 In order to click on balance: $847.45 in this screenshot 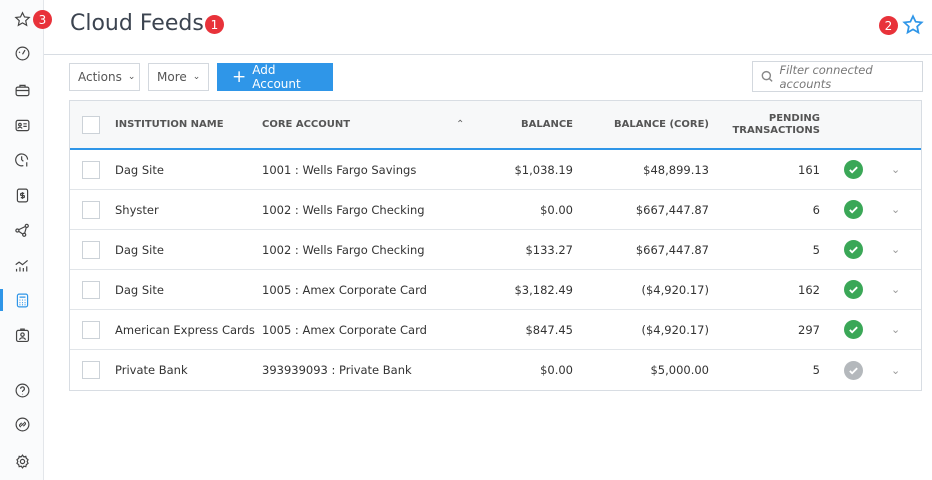, I will do `click(549, 329)`.